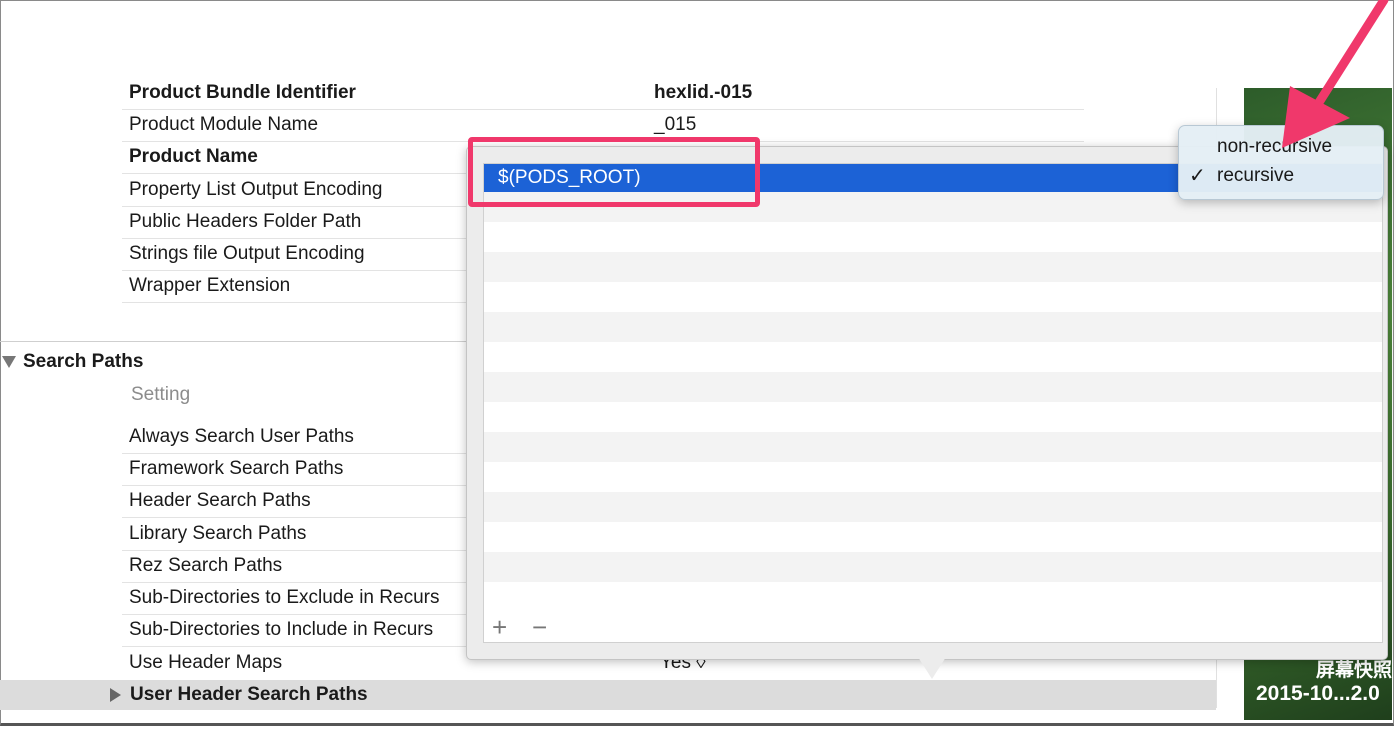 Image resolution: width=1396 pixels, height=730 pixels. What do you see at coordinates (1335, 74) in the screenshot?
I see `annotation-arrow-icon` at bounding box center [1335, 74].